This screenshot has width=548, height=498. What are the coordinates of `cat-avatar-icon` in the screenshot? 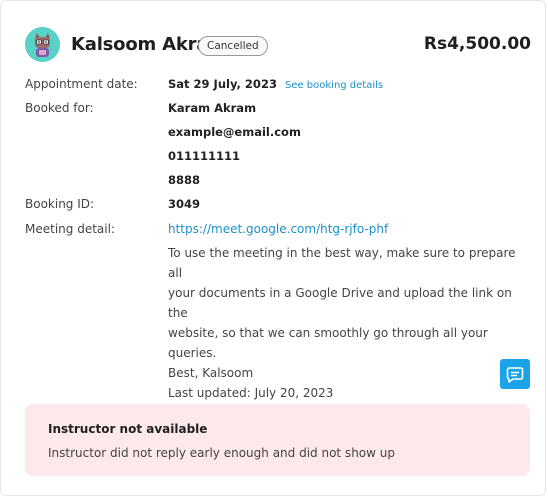 It's located at (42, 44).